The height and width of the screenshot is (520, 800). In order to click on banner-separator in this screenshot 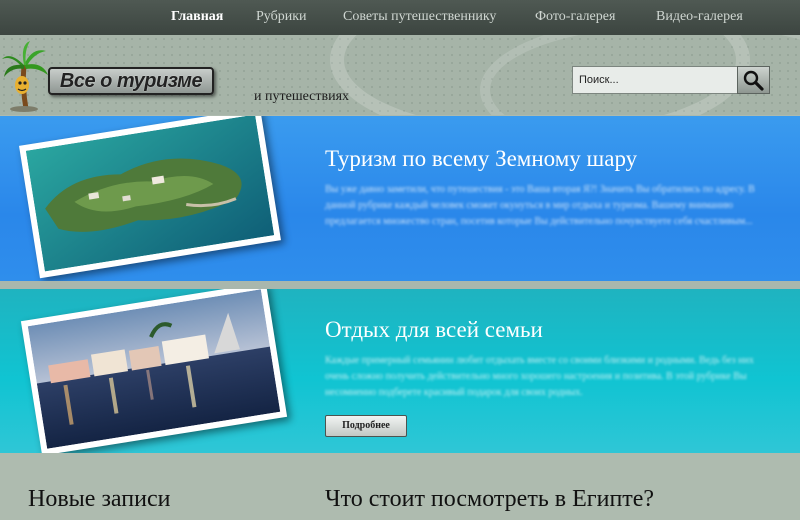, I will do `click(400, 285)`.